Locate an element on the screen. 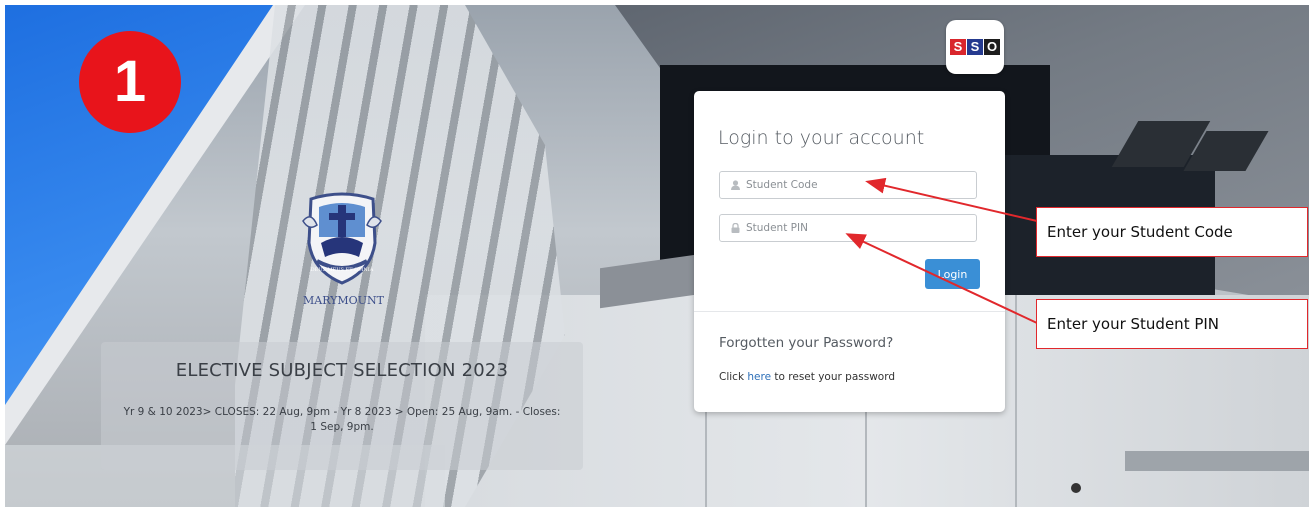 The image size is (1314, 515). arrow-to-student-pin is located at coordinates (941, 278).